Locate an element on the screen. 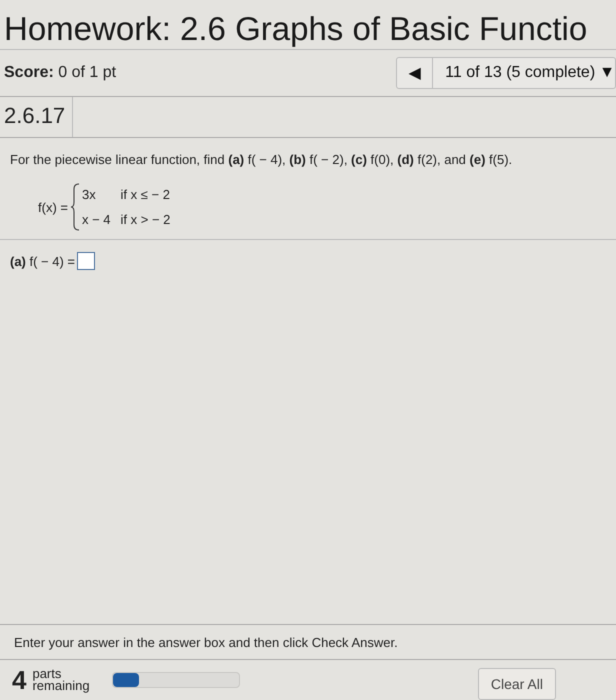 The height and width of the screenshot is (700, 616). piece-condition: if x ≤ − 2 is located at coordinates (145, 194).